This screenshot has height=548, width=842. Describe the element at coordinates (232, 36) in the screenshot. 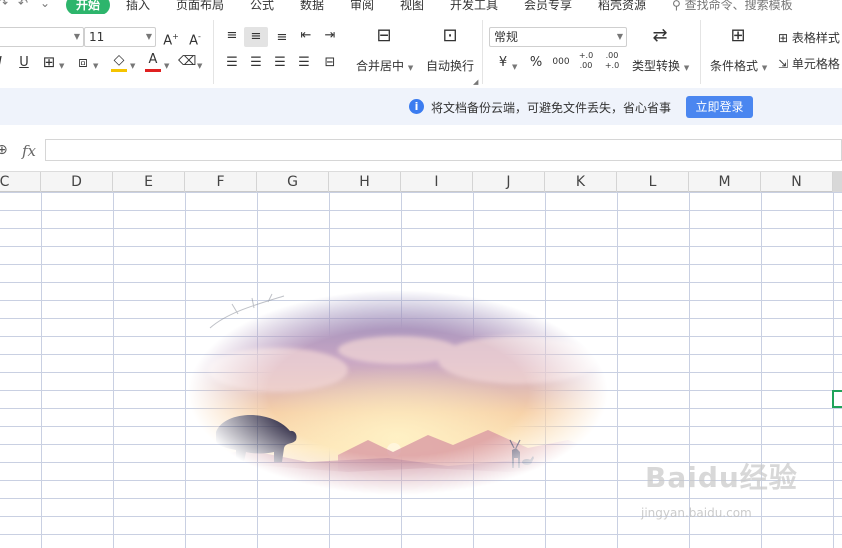

I see `align-top-icon: ≡` at that location.